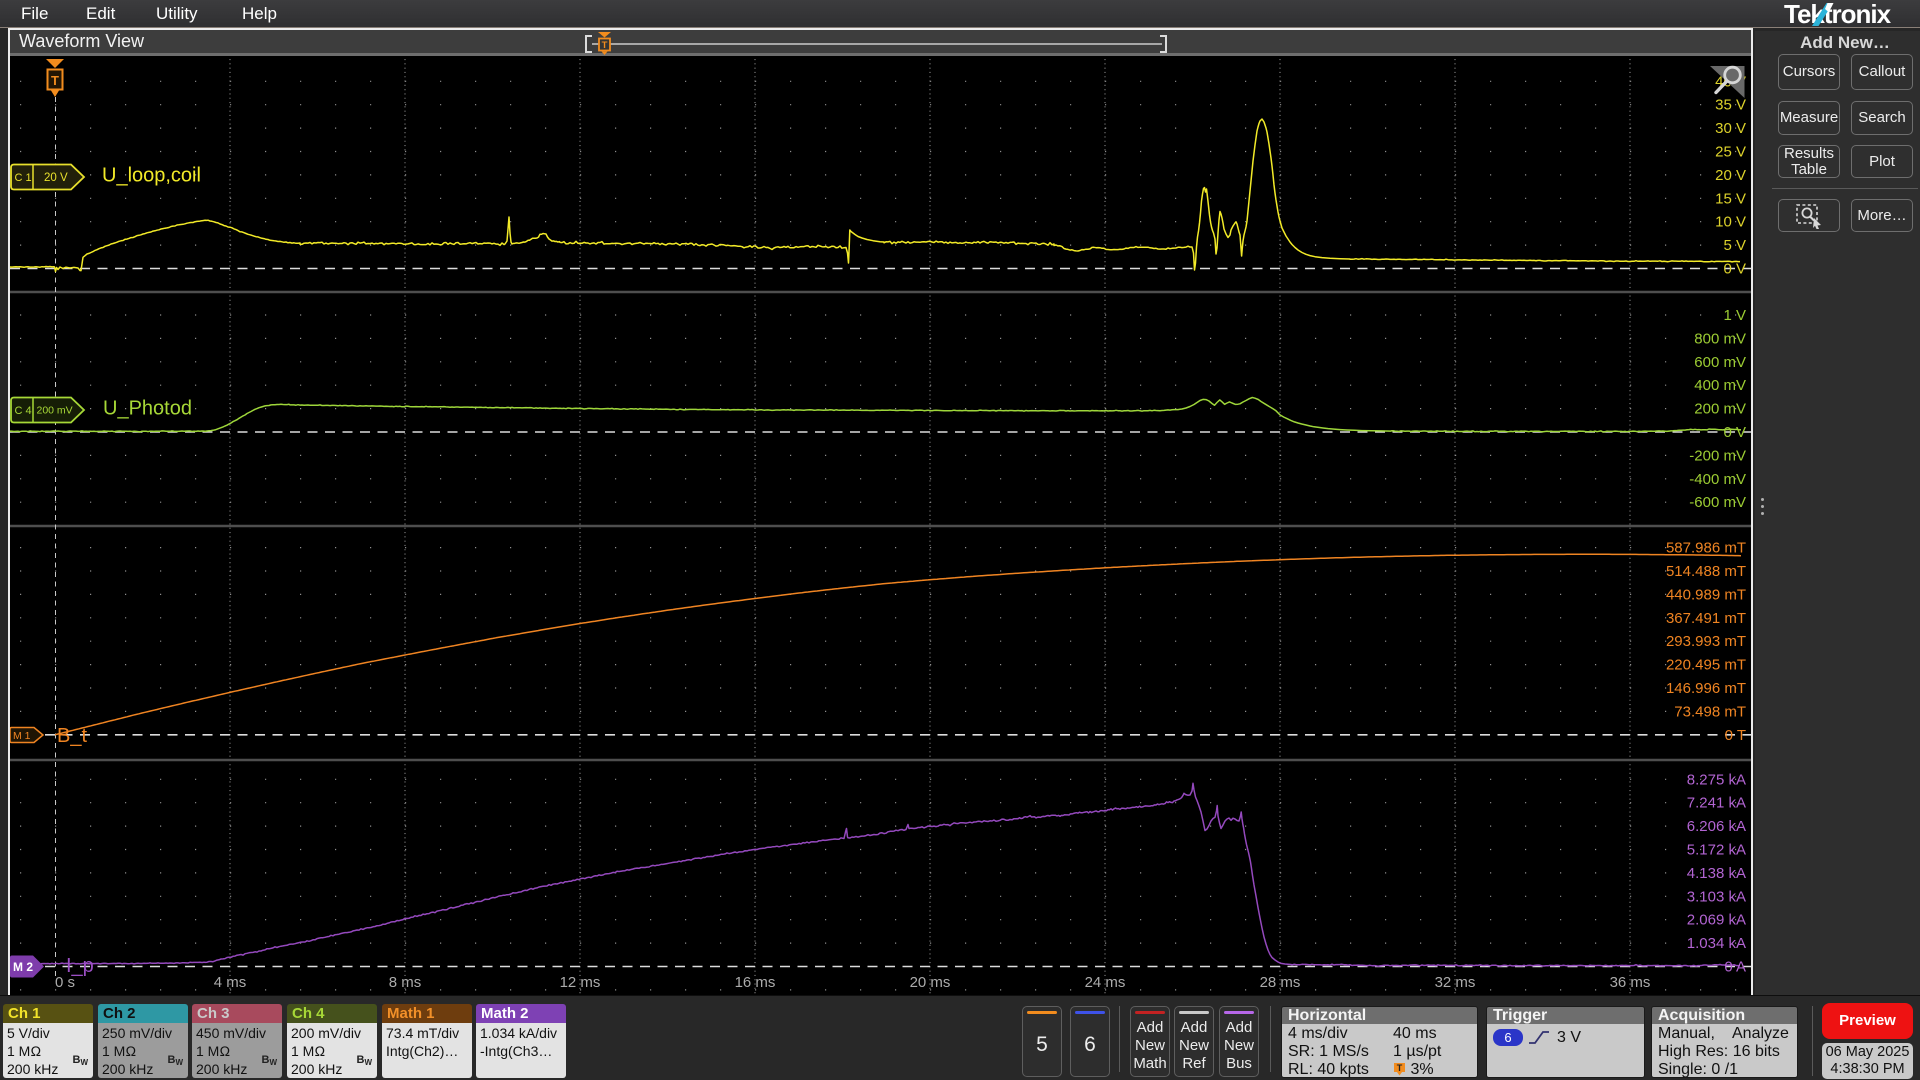 This screenshot has width=1920, height=1080. Describe the element at coordinates (1706, 548) in the screenshot. I see `svg-text: 587.986 mT` at that location.